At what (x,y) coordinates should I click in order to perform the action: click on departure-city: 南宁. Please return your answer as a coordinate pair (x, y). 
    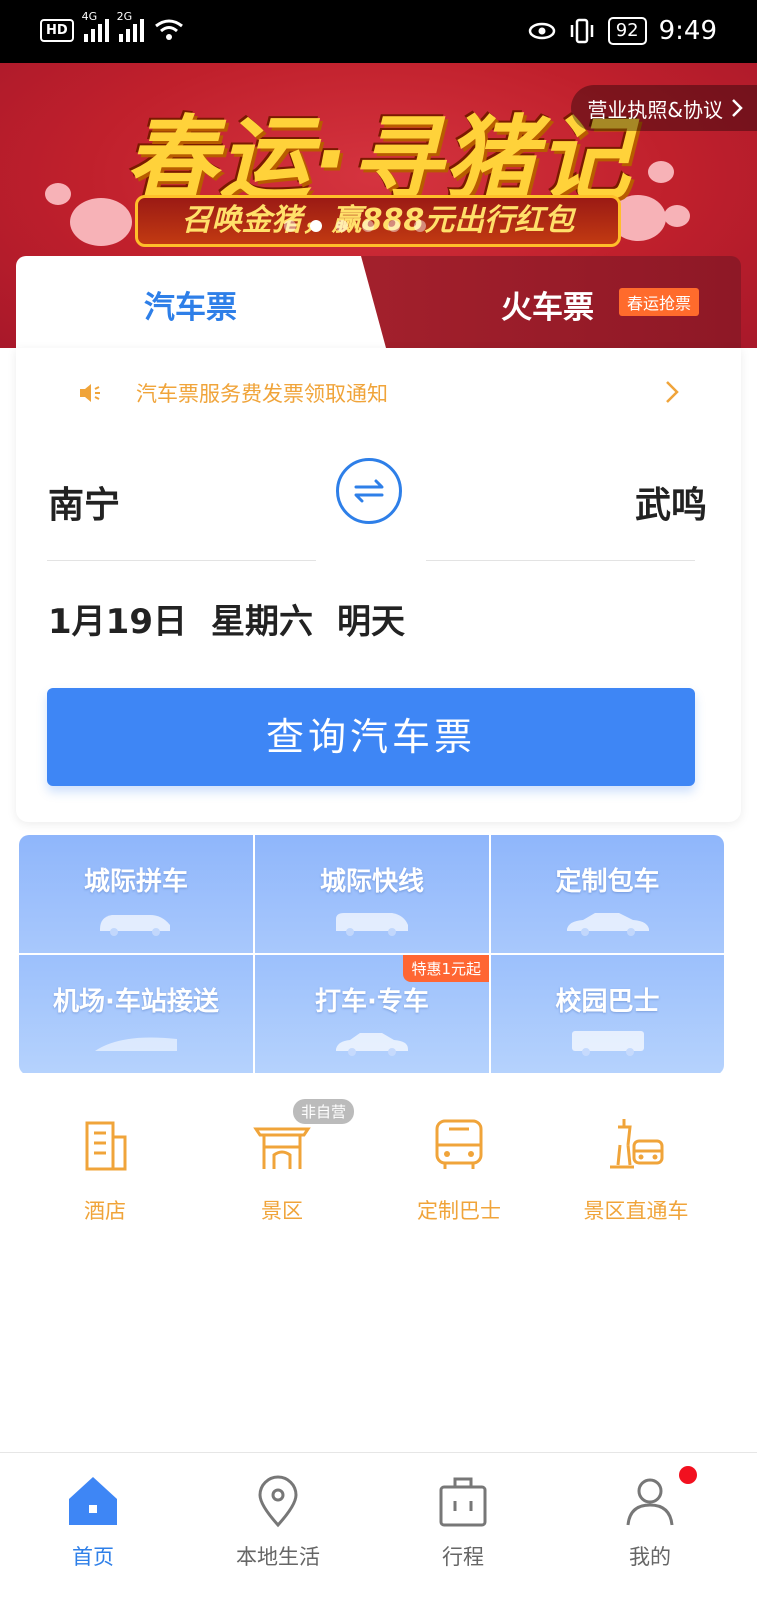
    Looking at the image, I should click on (84, 502).